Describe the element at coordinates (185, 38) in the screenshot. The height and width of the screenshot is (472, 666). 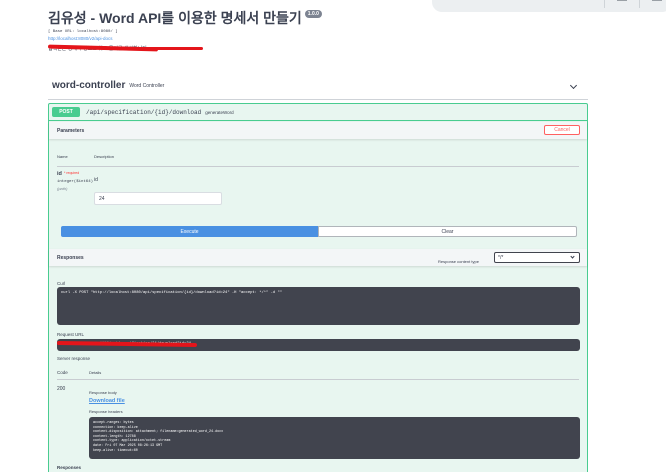
I see `api-docs-link: http://localhost:8080/v2/api-docs` at that location.